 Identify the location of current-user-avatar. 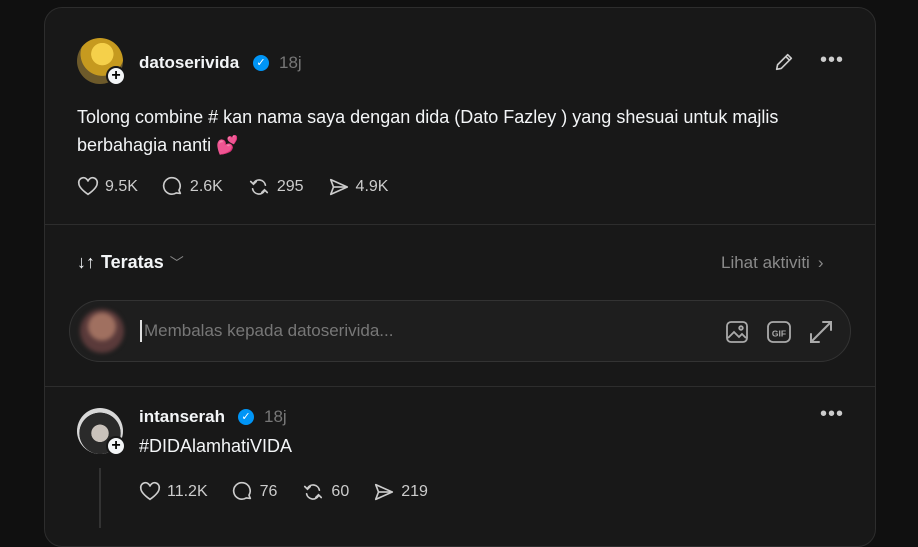
(102, 331).